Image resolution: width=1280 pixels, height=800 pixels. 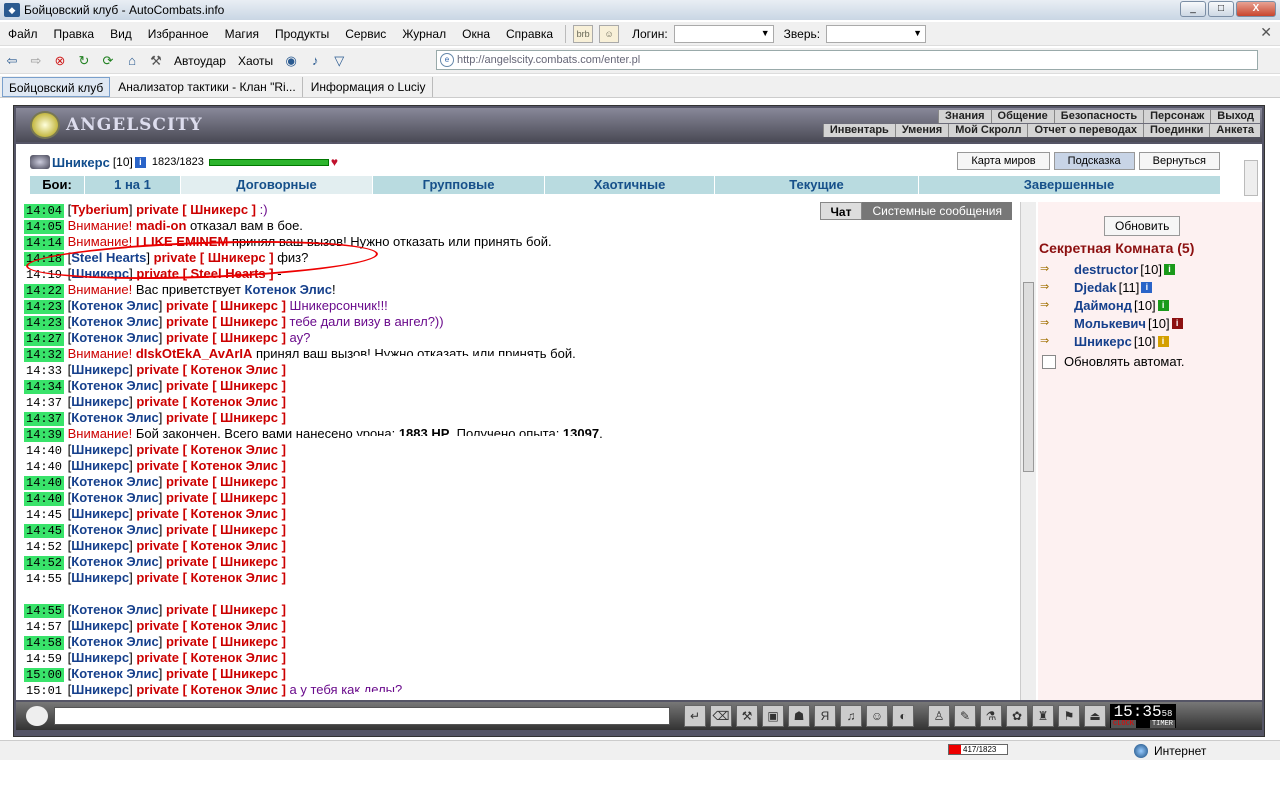 I want to click on menu-magic: Магия, so click(x=242, y=34).